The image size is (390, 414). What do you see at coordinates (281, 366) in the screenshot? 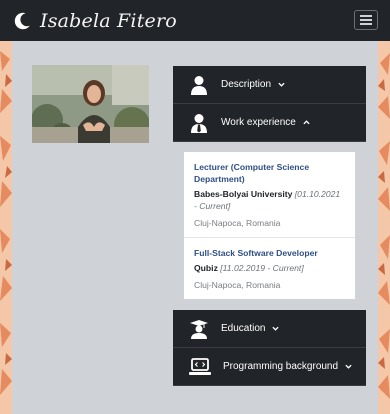
I see `programming-background-label: Programming background` at bounding box center [281, 366].